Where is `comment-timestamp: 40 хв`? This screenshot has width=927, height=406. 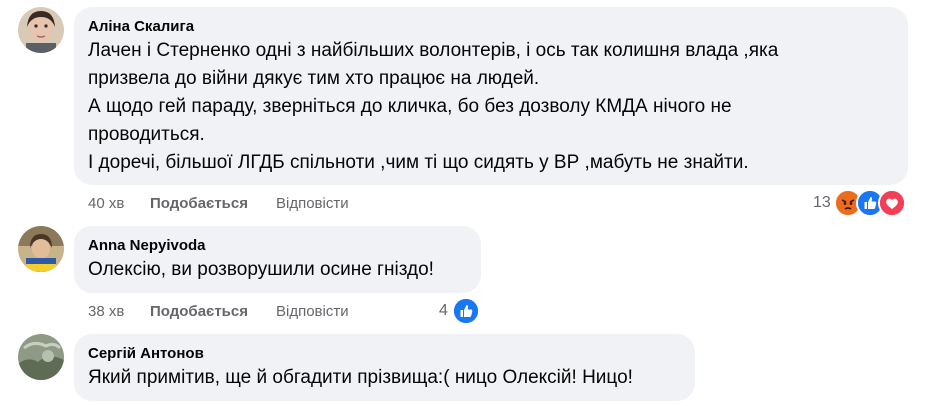 comment-timestamp: 40 хв is located at coordinates (106, 204).